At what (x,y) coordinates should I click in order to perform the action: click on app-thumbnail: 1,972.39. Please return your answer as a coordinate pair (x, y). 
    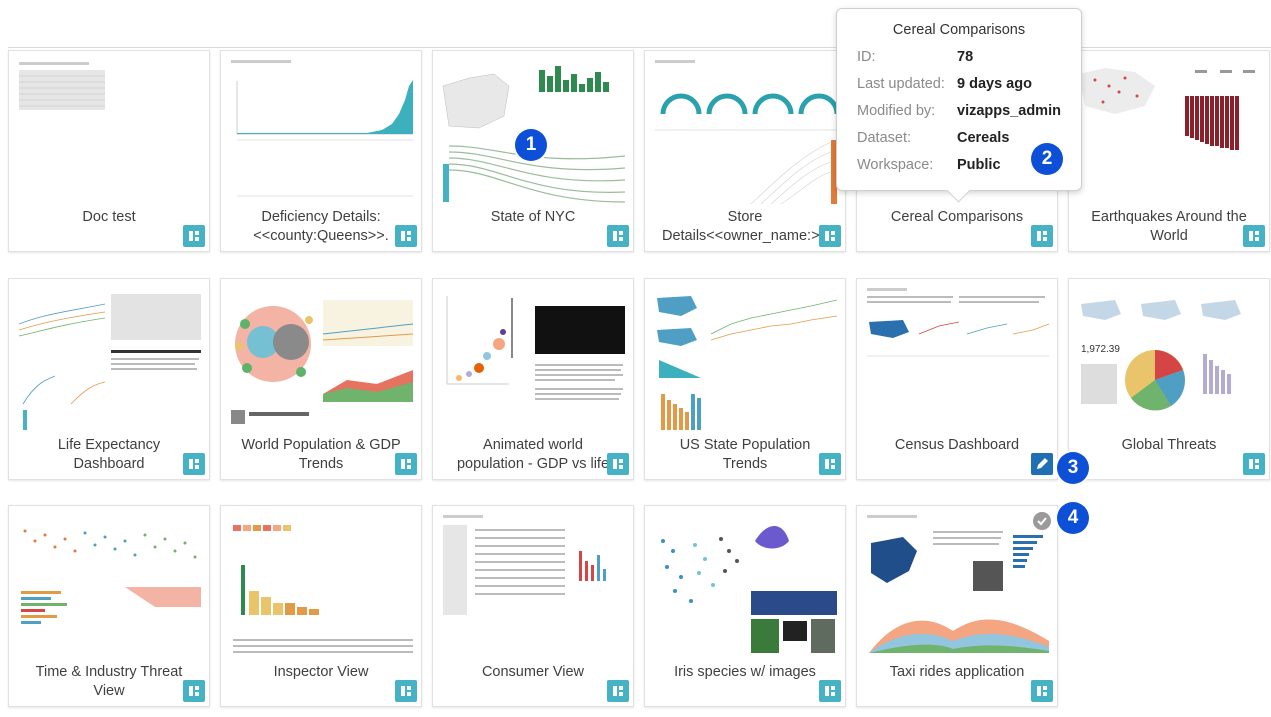
    Looking at the image, I should click on (1169, 358).